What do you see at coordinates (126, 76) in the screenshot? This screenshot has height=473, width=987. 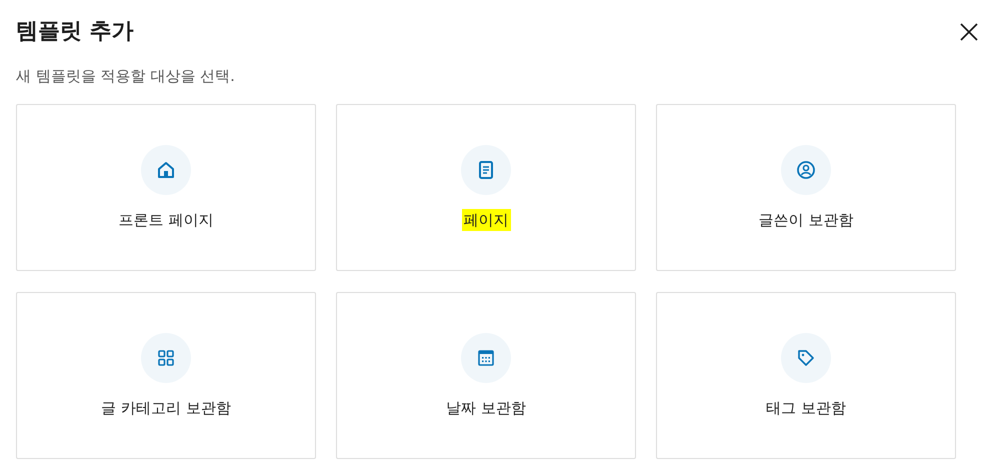 I see `dialog-subtitle: 새 템플릿을 적용할 대상을 선택.` at bounding box center [126, 76].